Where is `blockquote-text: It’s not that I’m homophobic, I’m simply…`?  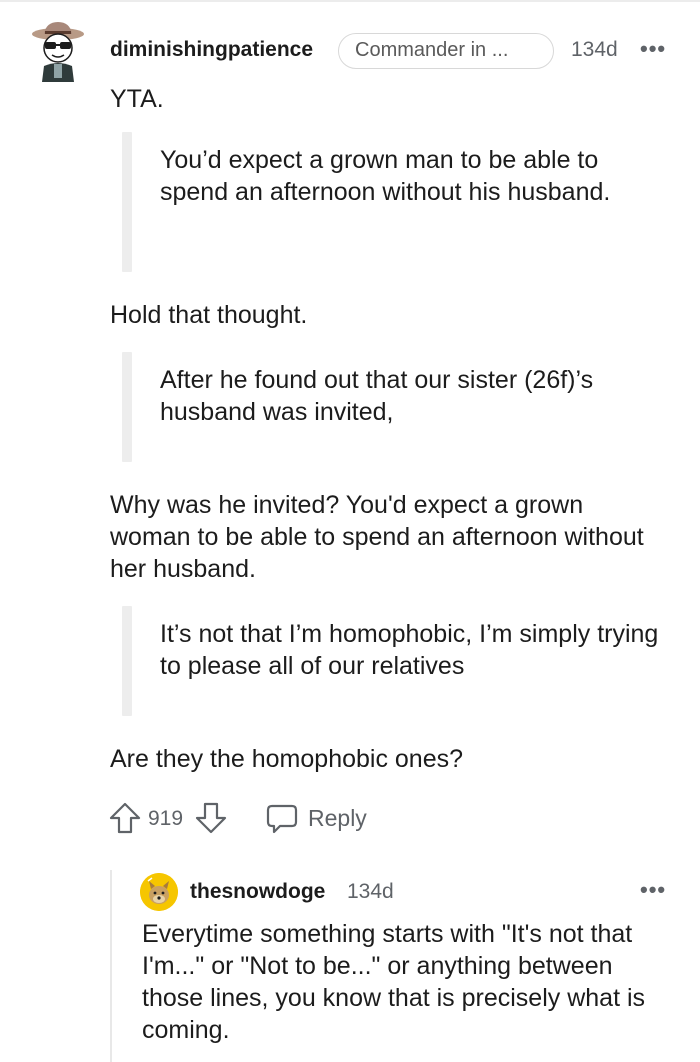 blockquote-text: It’s not that I’m homophobic, I’m simply… is located at coordinates (409, 650).